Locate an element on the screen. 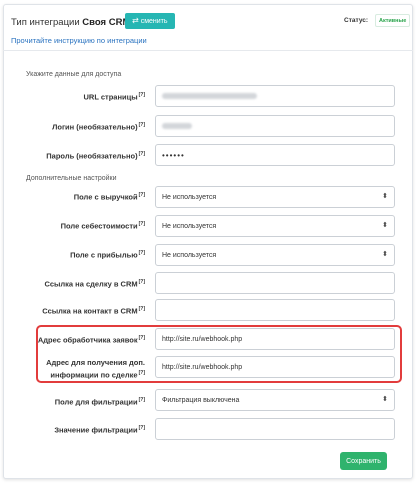  revenue-select: Не используется ⬍ is located at coordinates (275, 197).